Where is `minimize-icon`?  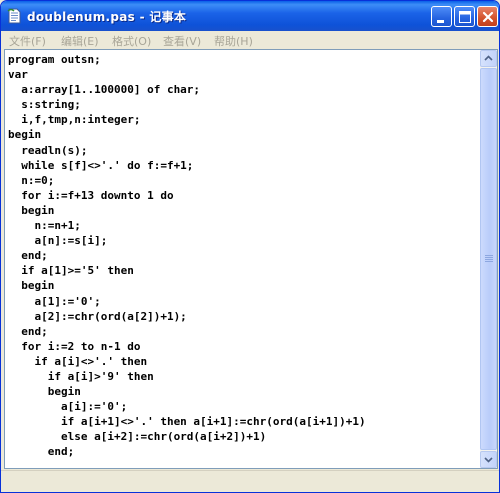 minimize-icon is located at coordinates (440, 21).